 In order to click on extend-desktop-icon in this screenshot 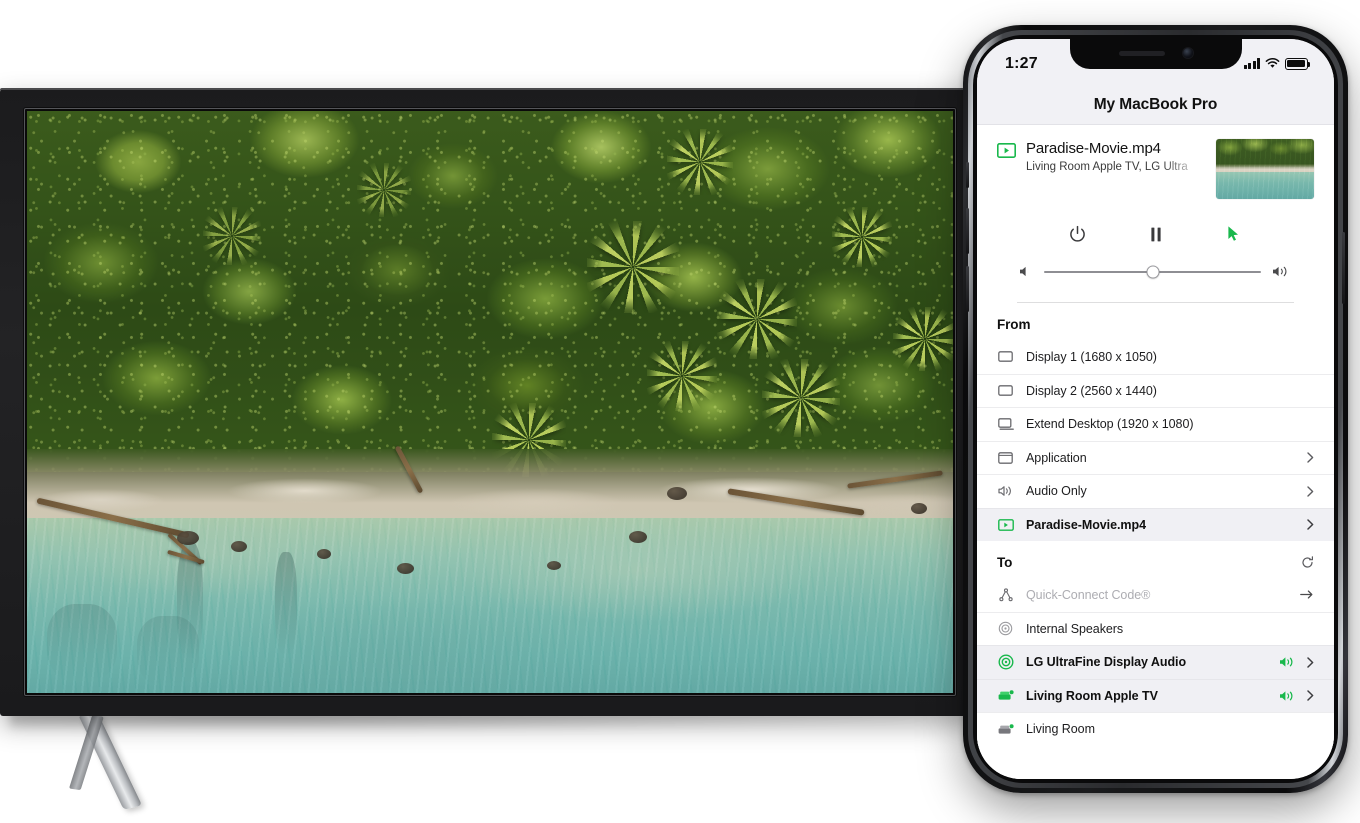, I will do `click(1005, 424)`.